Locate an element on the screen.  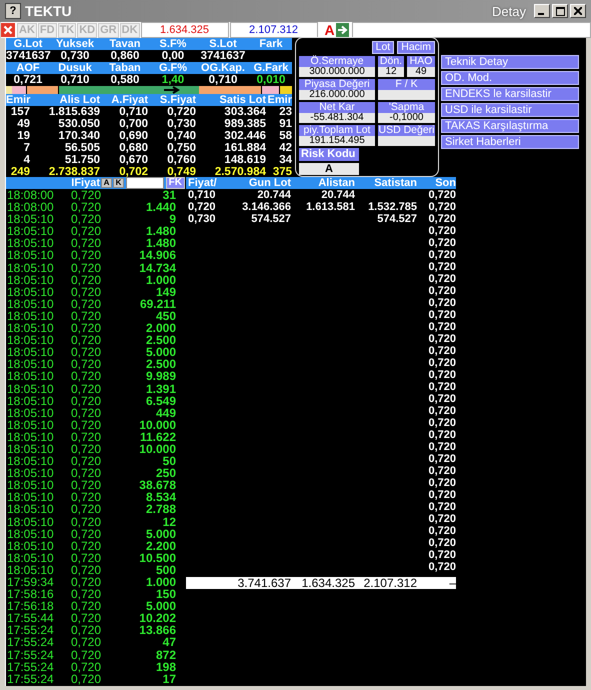
column-header: AOF is located at coordinates (28, 68).